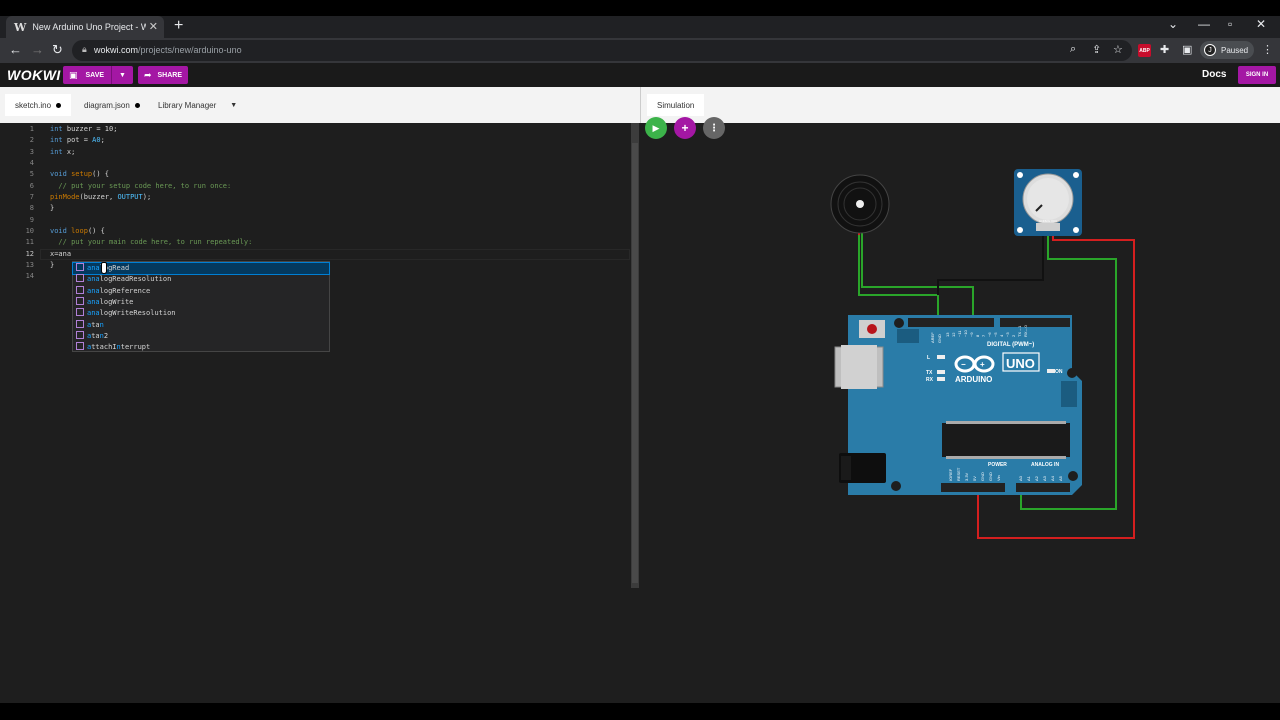 Image resolution: width=1280 pixels, height=720 pixels. Describe the element at coordinates (1204, 24) in the screenshot. I see `minimize-icon: —` at that location.